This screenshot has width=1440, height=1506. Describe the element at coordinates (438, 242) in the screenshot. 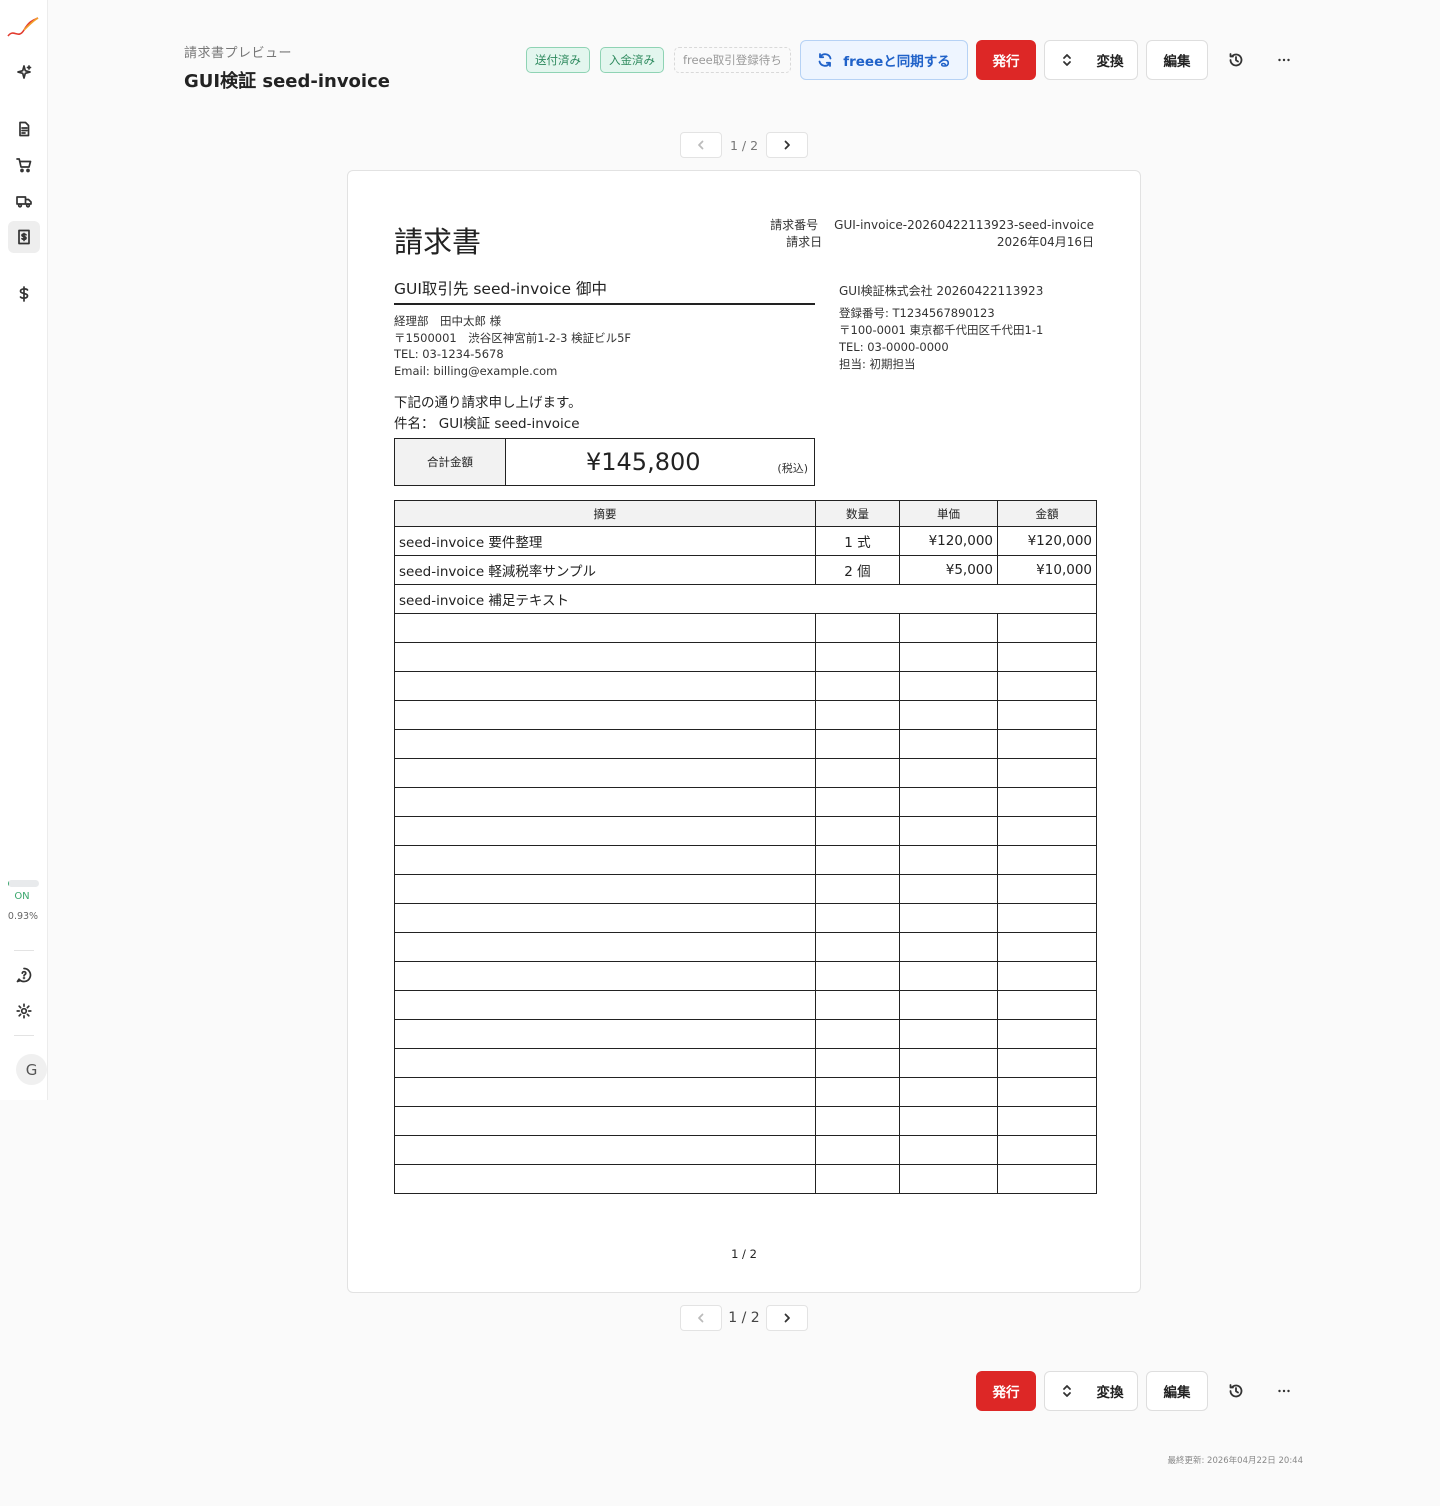

I see `invoice-title: 請求書` at that location.